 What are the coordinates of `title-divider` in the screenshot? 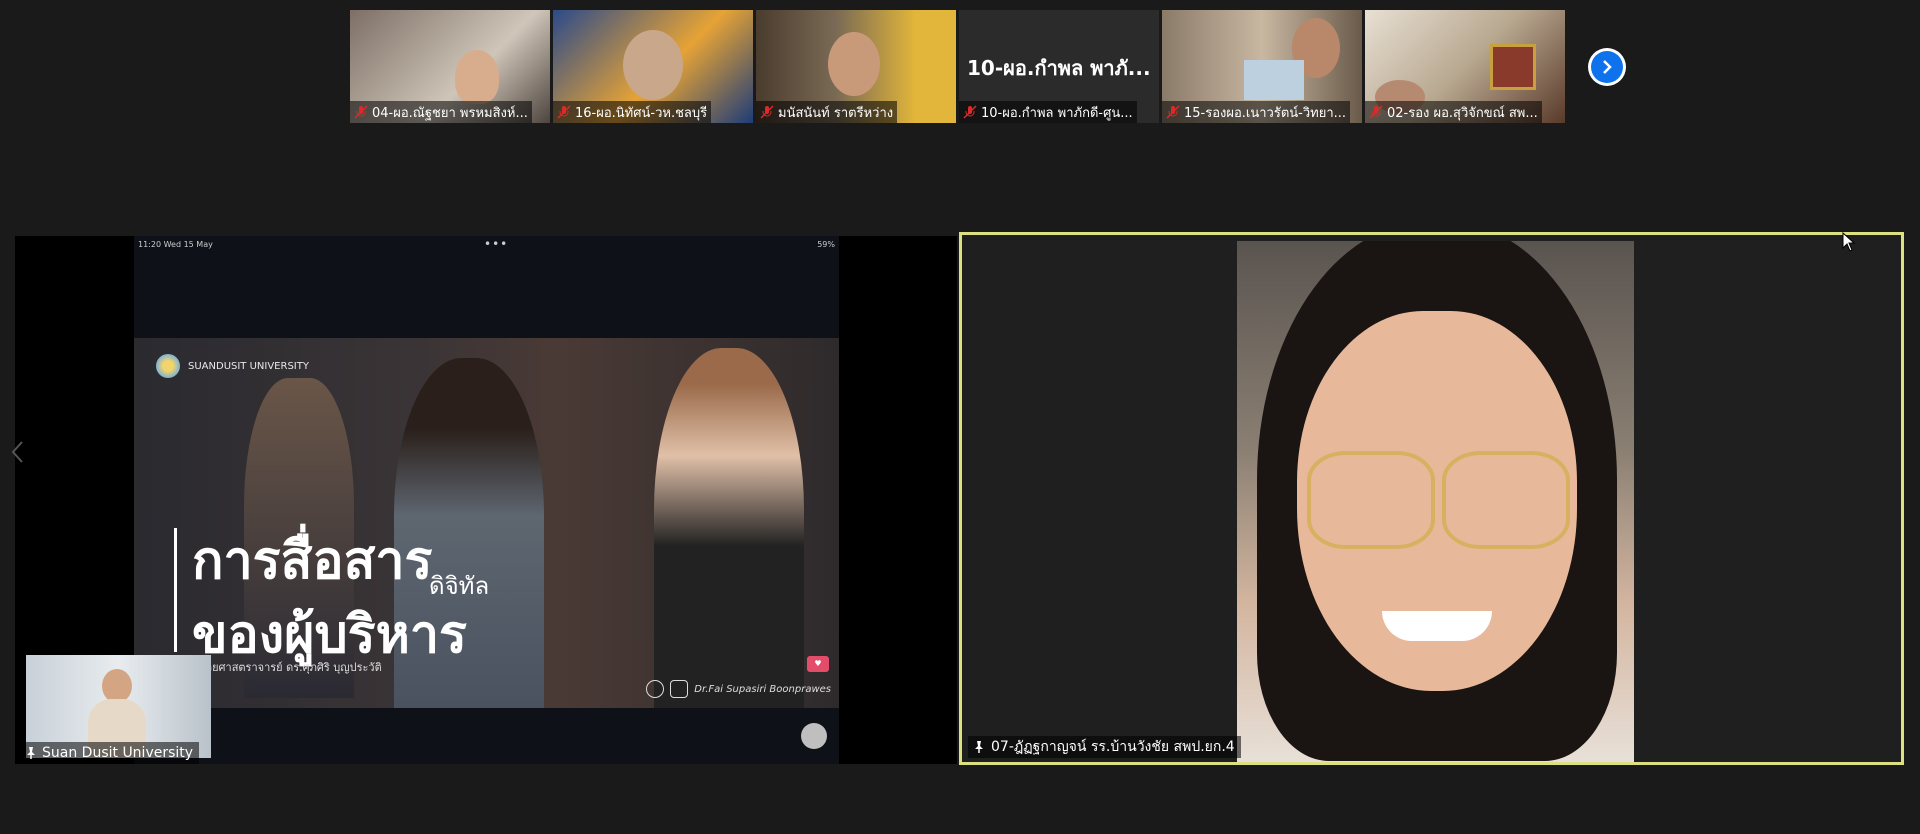 It's located at (175, 590).